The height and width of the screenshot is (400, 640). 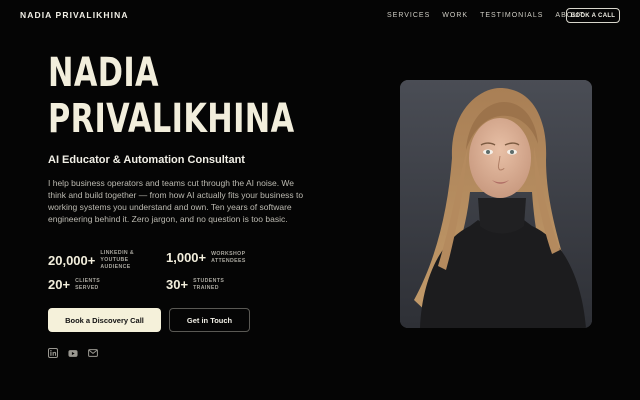 I want to click on mail-icon, so click(x=93, y=353).